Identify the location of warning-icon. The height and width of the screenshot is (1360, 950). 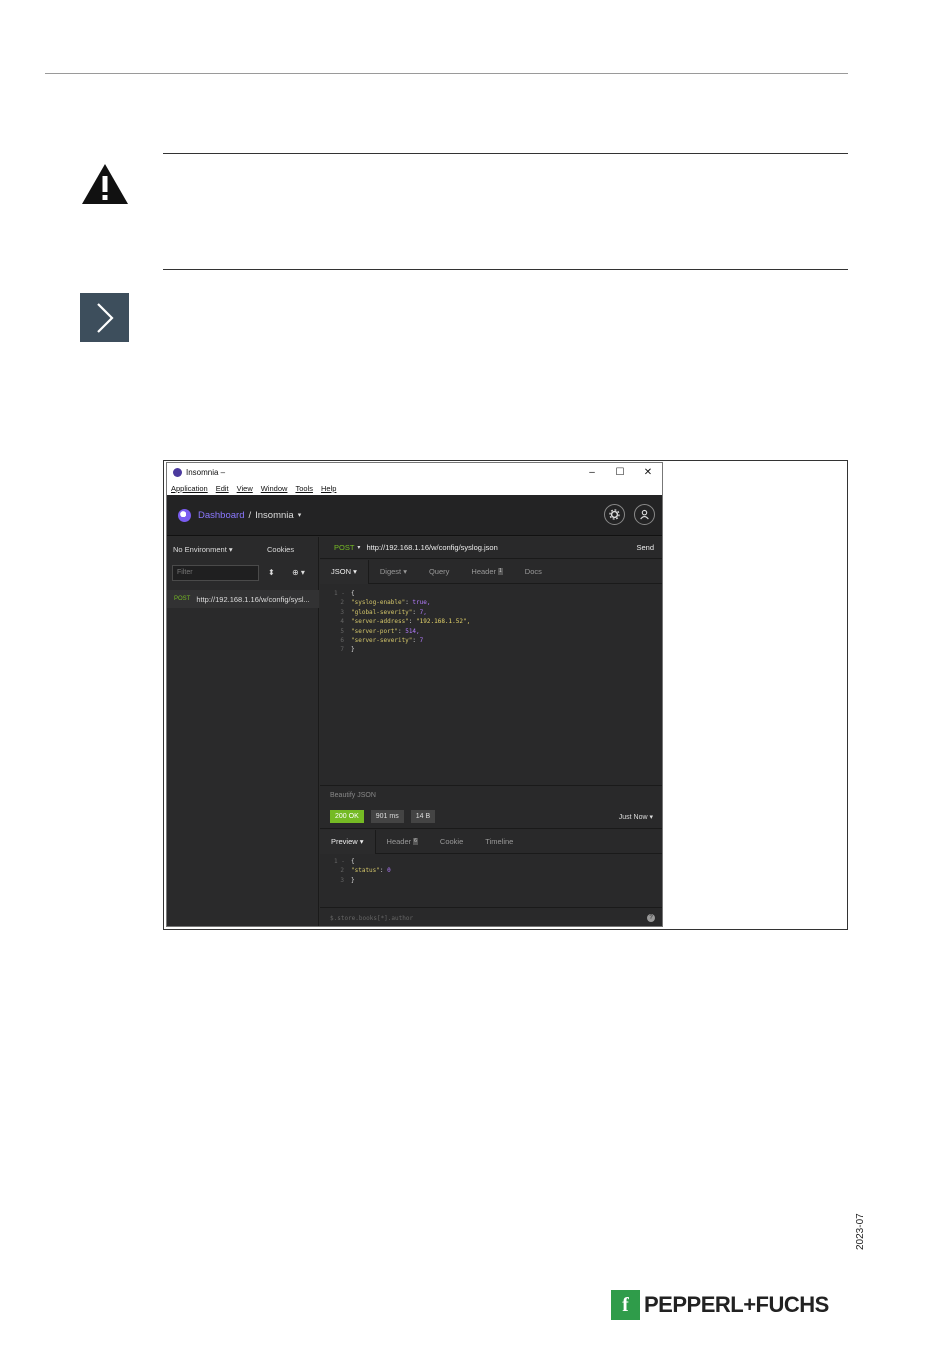
(105, 184).